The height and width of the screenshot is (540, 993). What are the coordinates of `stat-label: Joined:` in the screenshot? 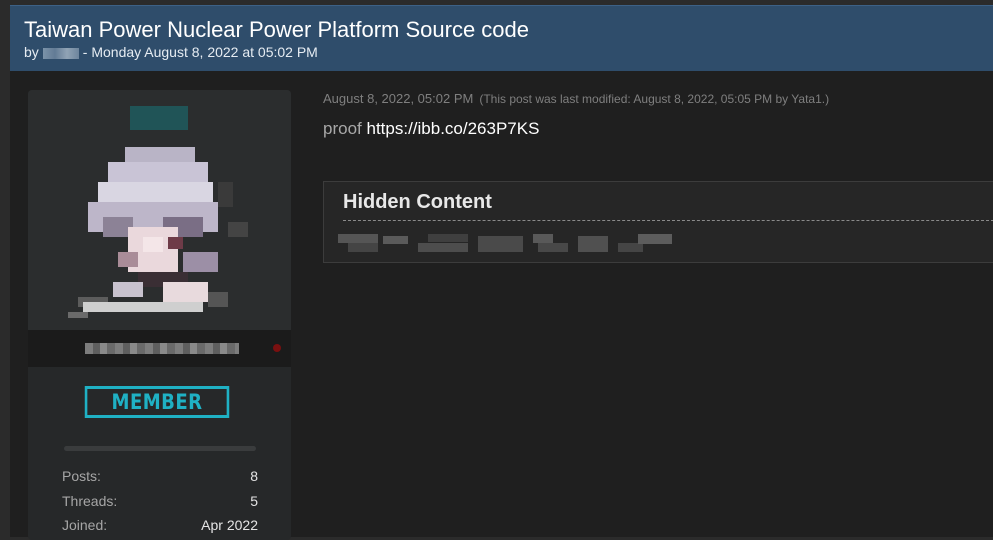 It's located at (85, 525).